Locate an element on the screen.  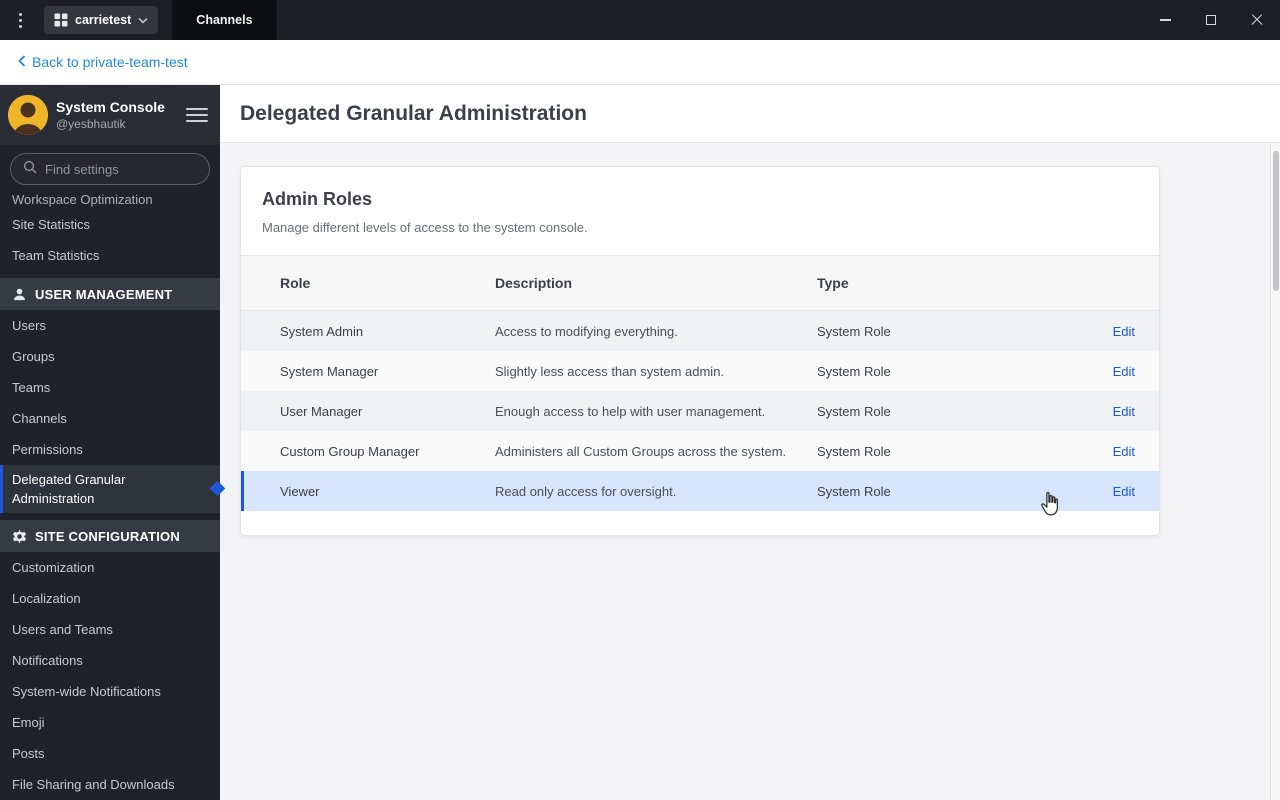
role-cell: Custom Group Manager is located at coordinates (350, 451).